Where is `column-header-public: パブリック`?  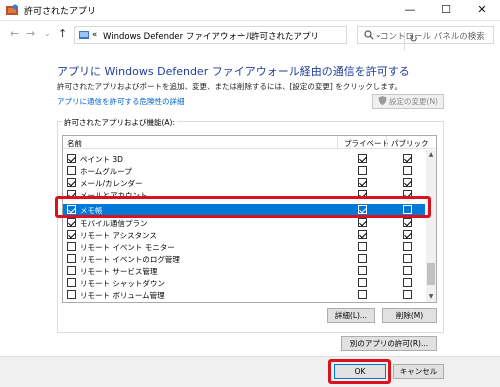
column-header-public: パブリック is located at coordinates (410, 143).